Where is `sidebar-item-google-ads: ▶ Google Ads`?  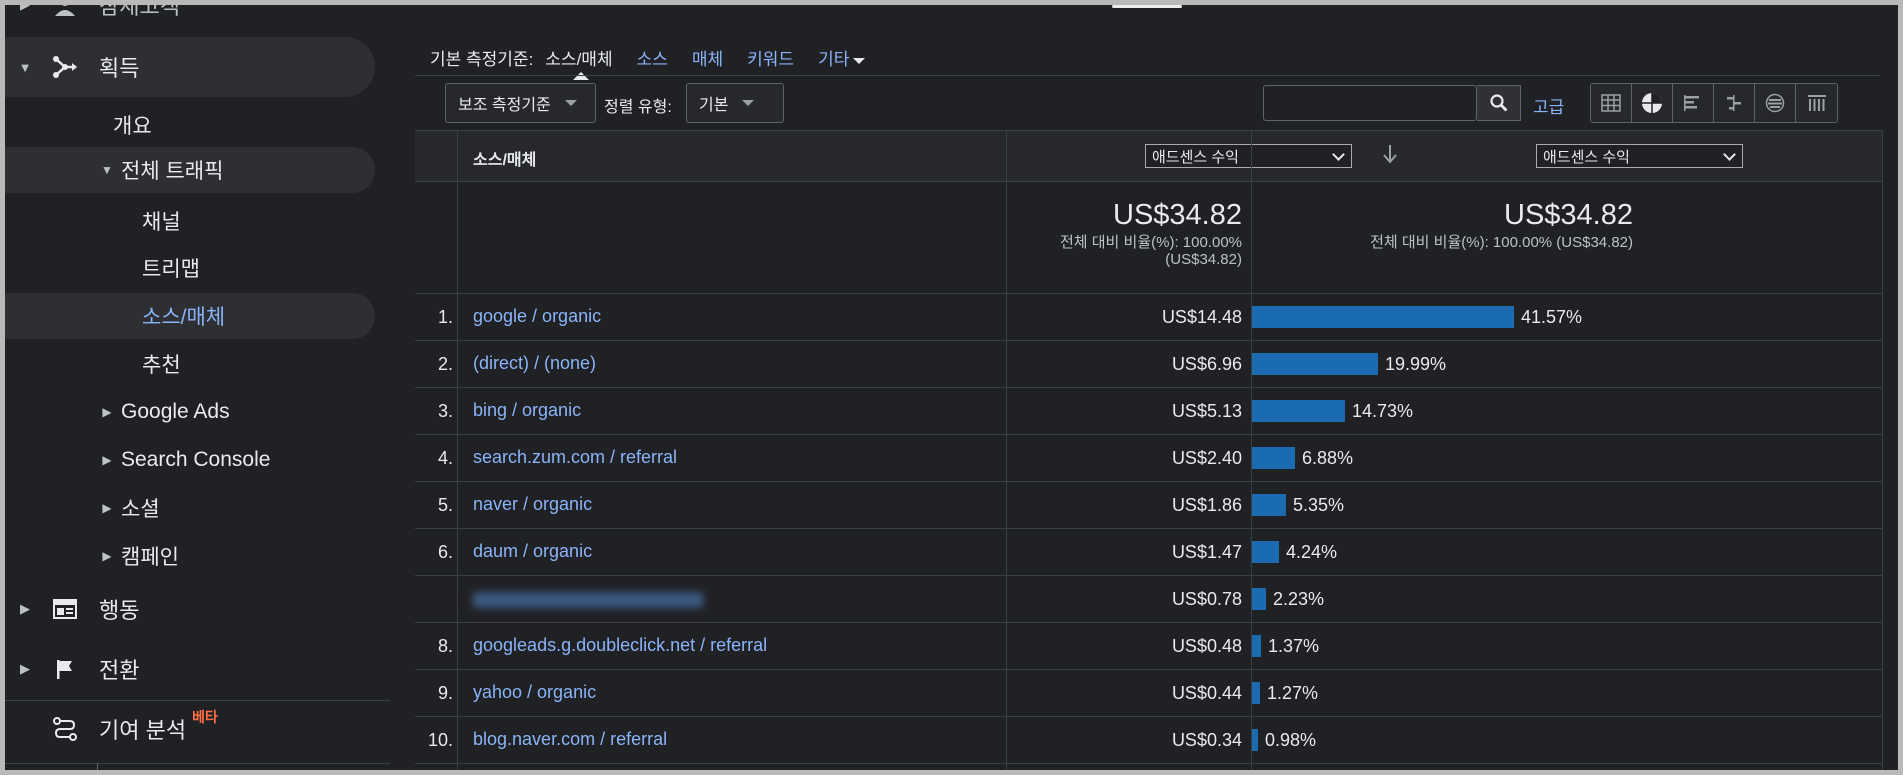 sidebar-item-google-ads: ▶ Google Ads is located at coordinates (163, 412).